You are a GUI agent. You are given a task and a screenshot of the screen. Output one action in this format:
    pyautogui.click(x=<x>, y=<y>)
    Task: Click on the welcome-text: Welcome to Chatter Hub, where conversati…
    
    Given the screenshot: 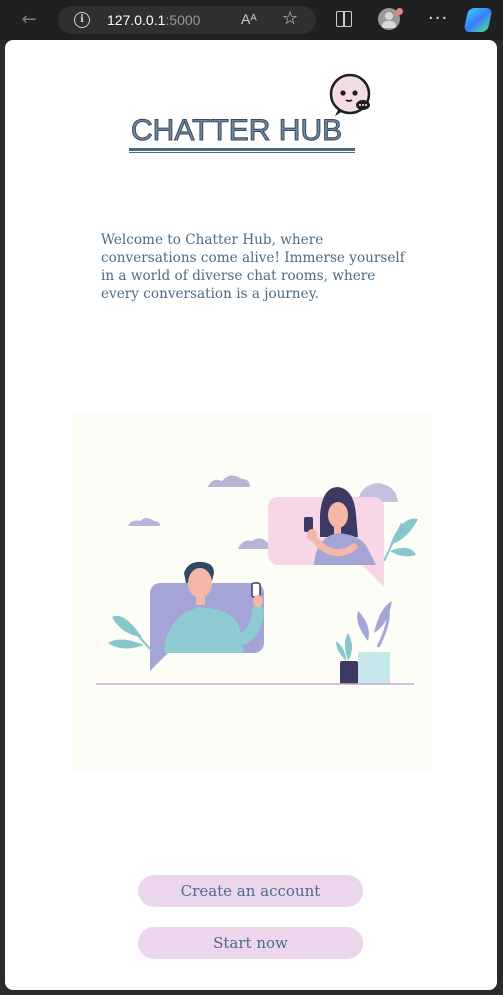 What is the action you would take?
    pyautogui.click(x=253, y=267)
    